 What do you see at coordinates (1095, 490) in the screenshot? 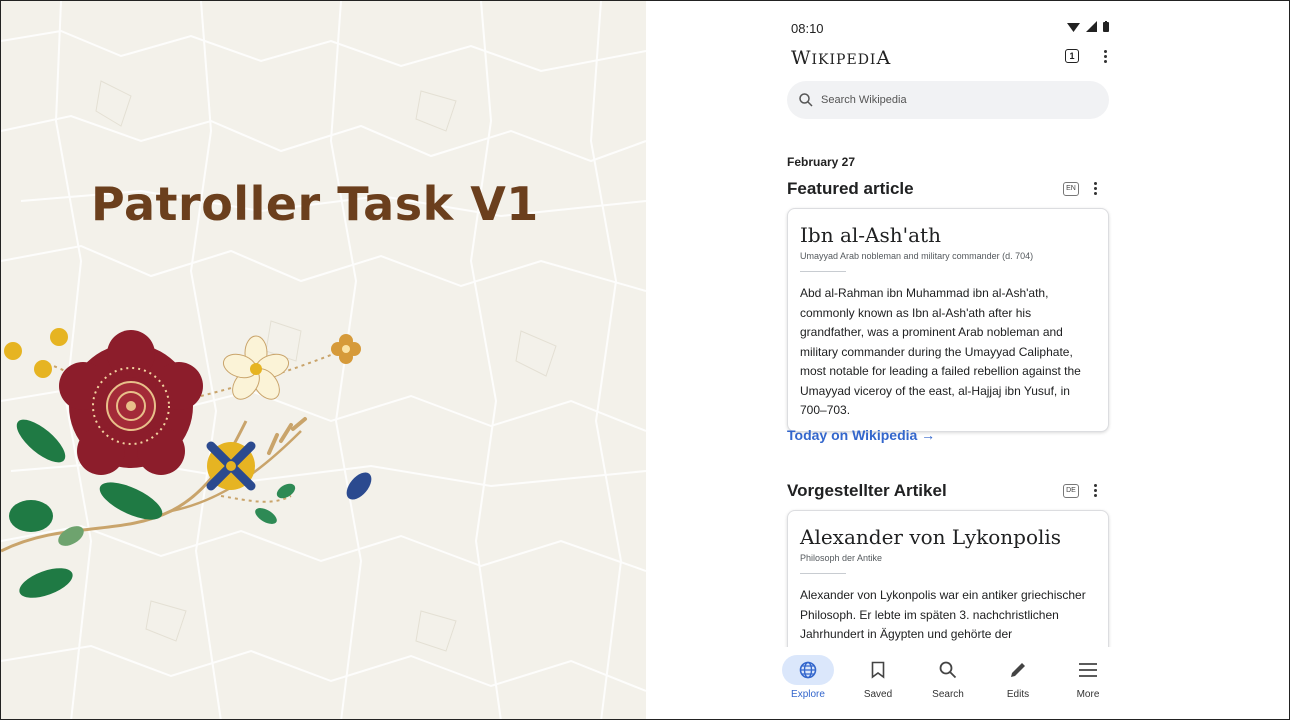
I see `vorgestellter-overflow-icon` at bounding box center [1095, 490].